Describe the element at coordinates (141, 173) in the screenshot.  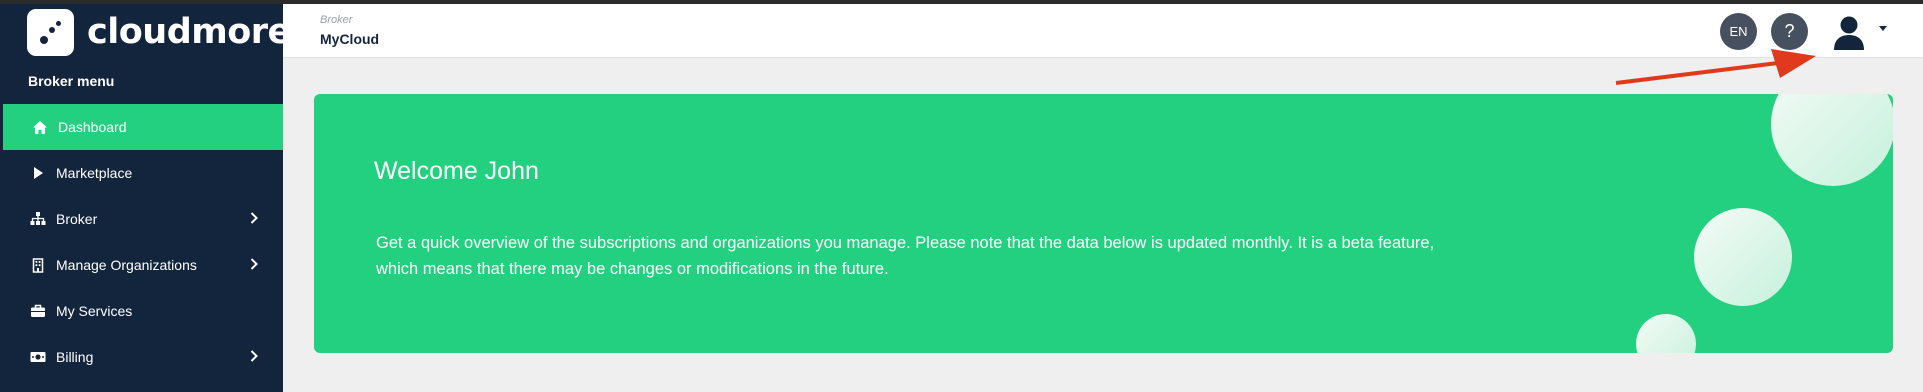
I see `sidebar-item-marketplace: Marketplace` at that location.